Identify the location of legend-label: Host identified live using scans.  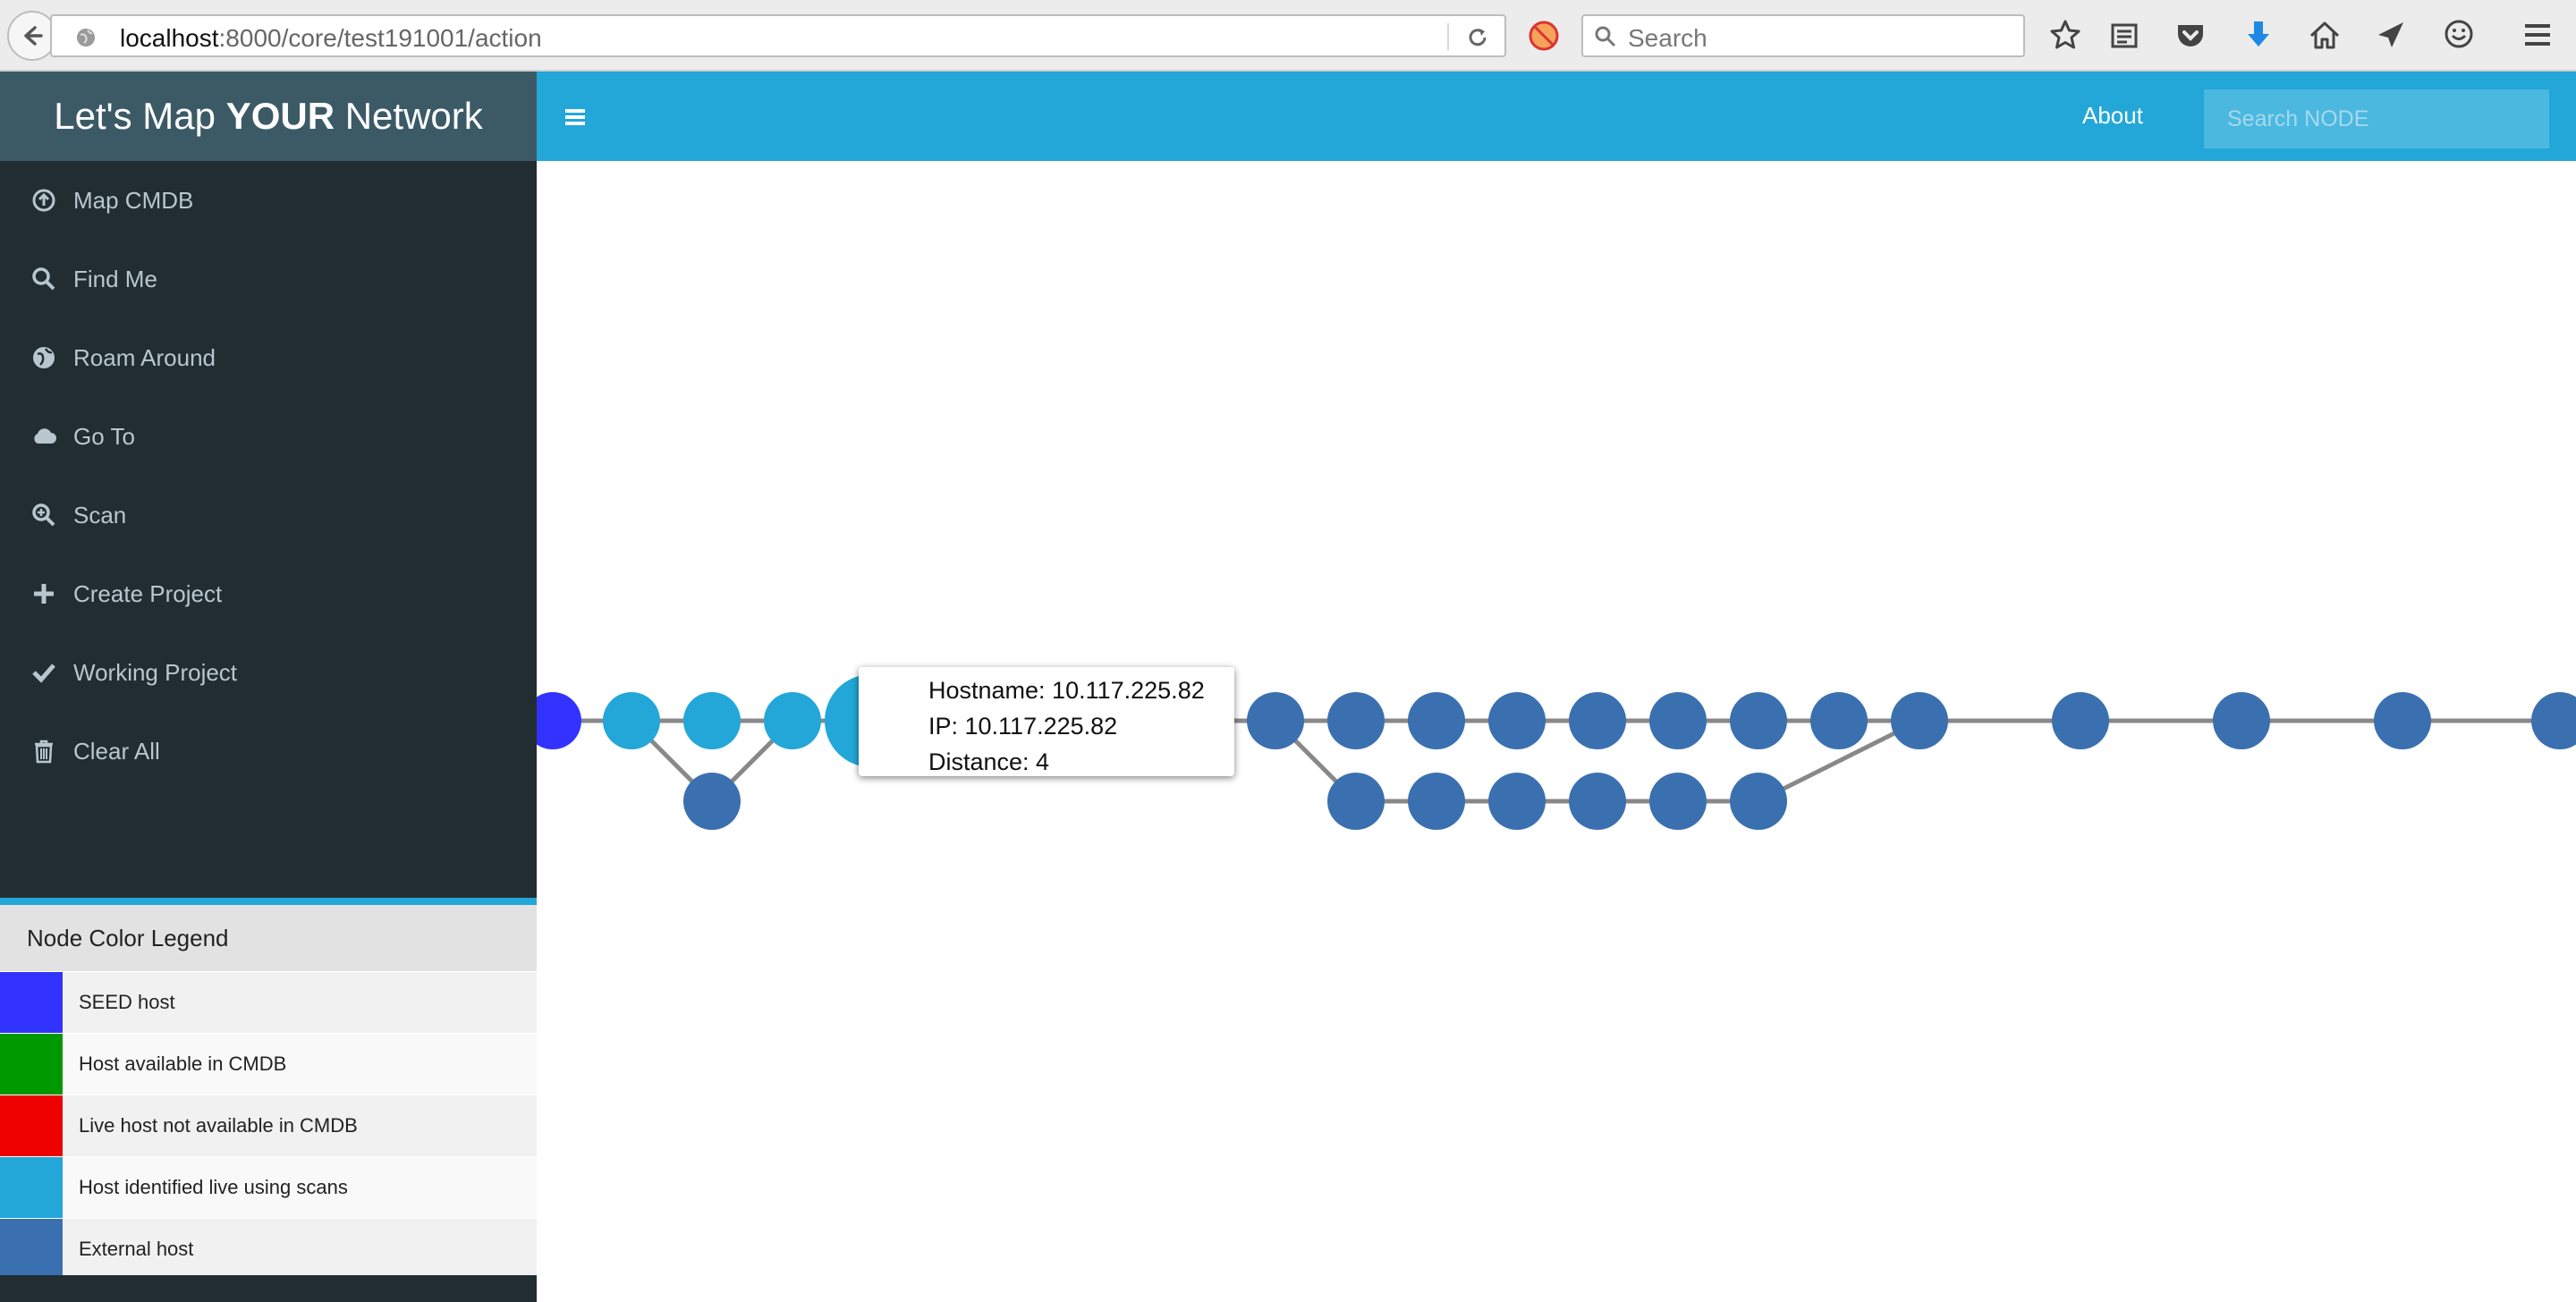
(213, 1187).